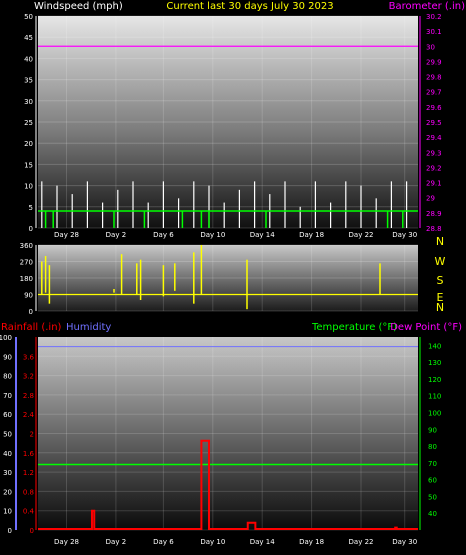 This screenshot has height=555, width=466. Describe the element at coordinates (7, 396) in the screenshot. I see `humidity-tick-label: 70` at that location.